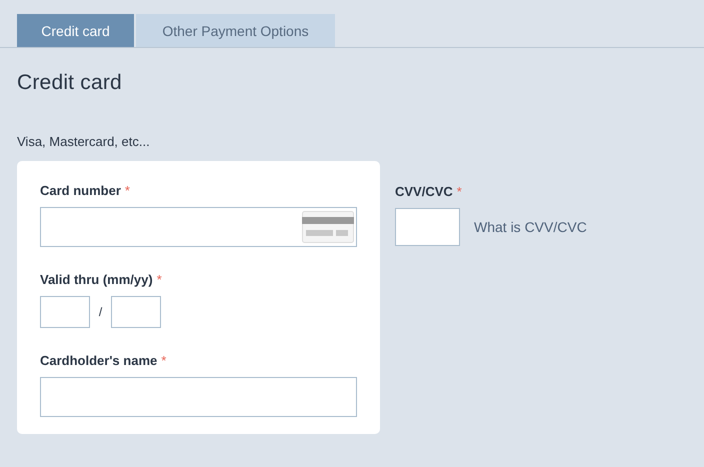  I want to click on cvv-field, so click(427, 227).